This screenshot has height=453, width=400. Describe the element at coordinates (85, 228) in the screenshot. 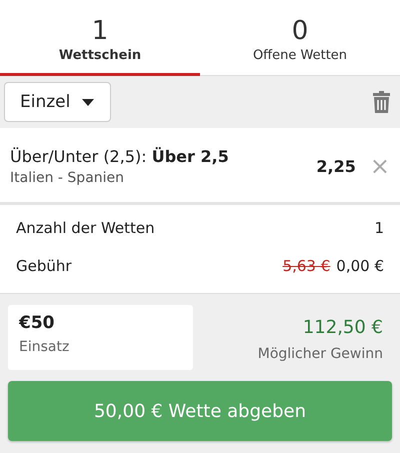

I see `bet-count-label: Anzahl der Wetten` at that location.